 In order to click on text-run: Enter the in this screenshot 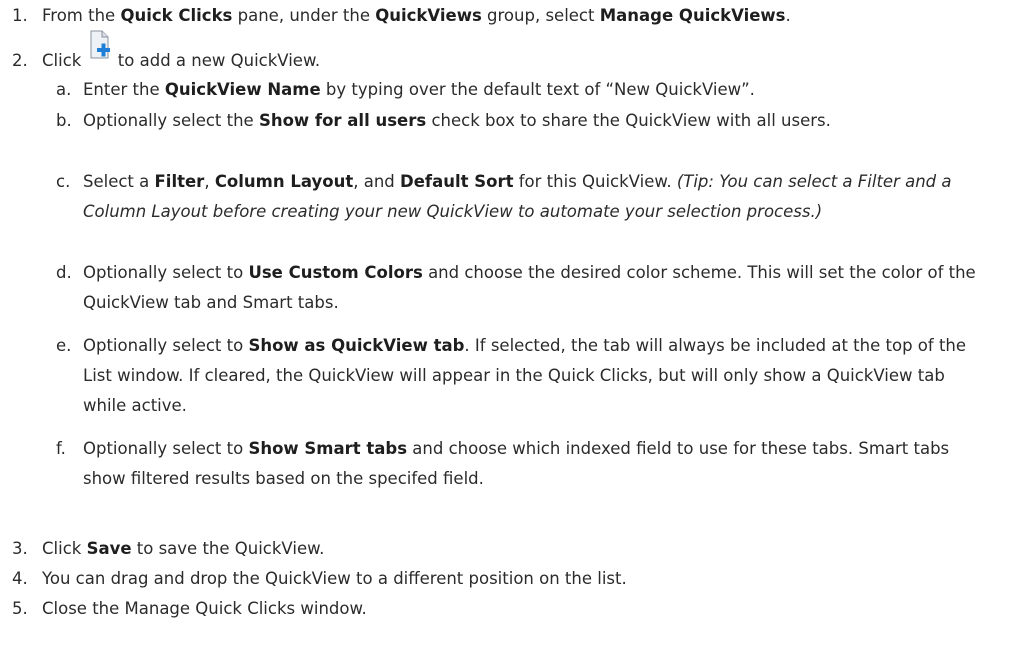, I will do `click(124, 89)`.